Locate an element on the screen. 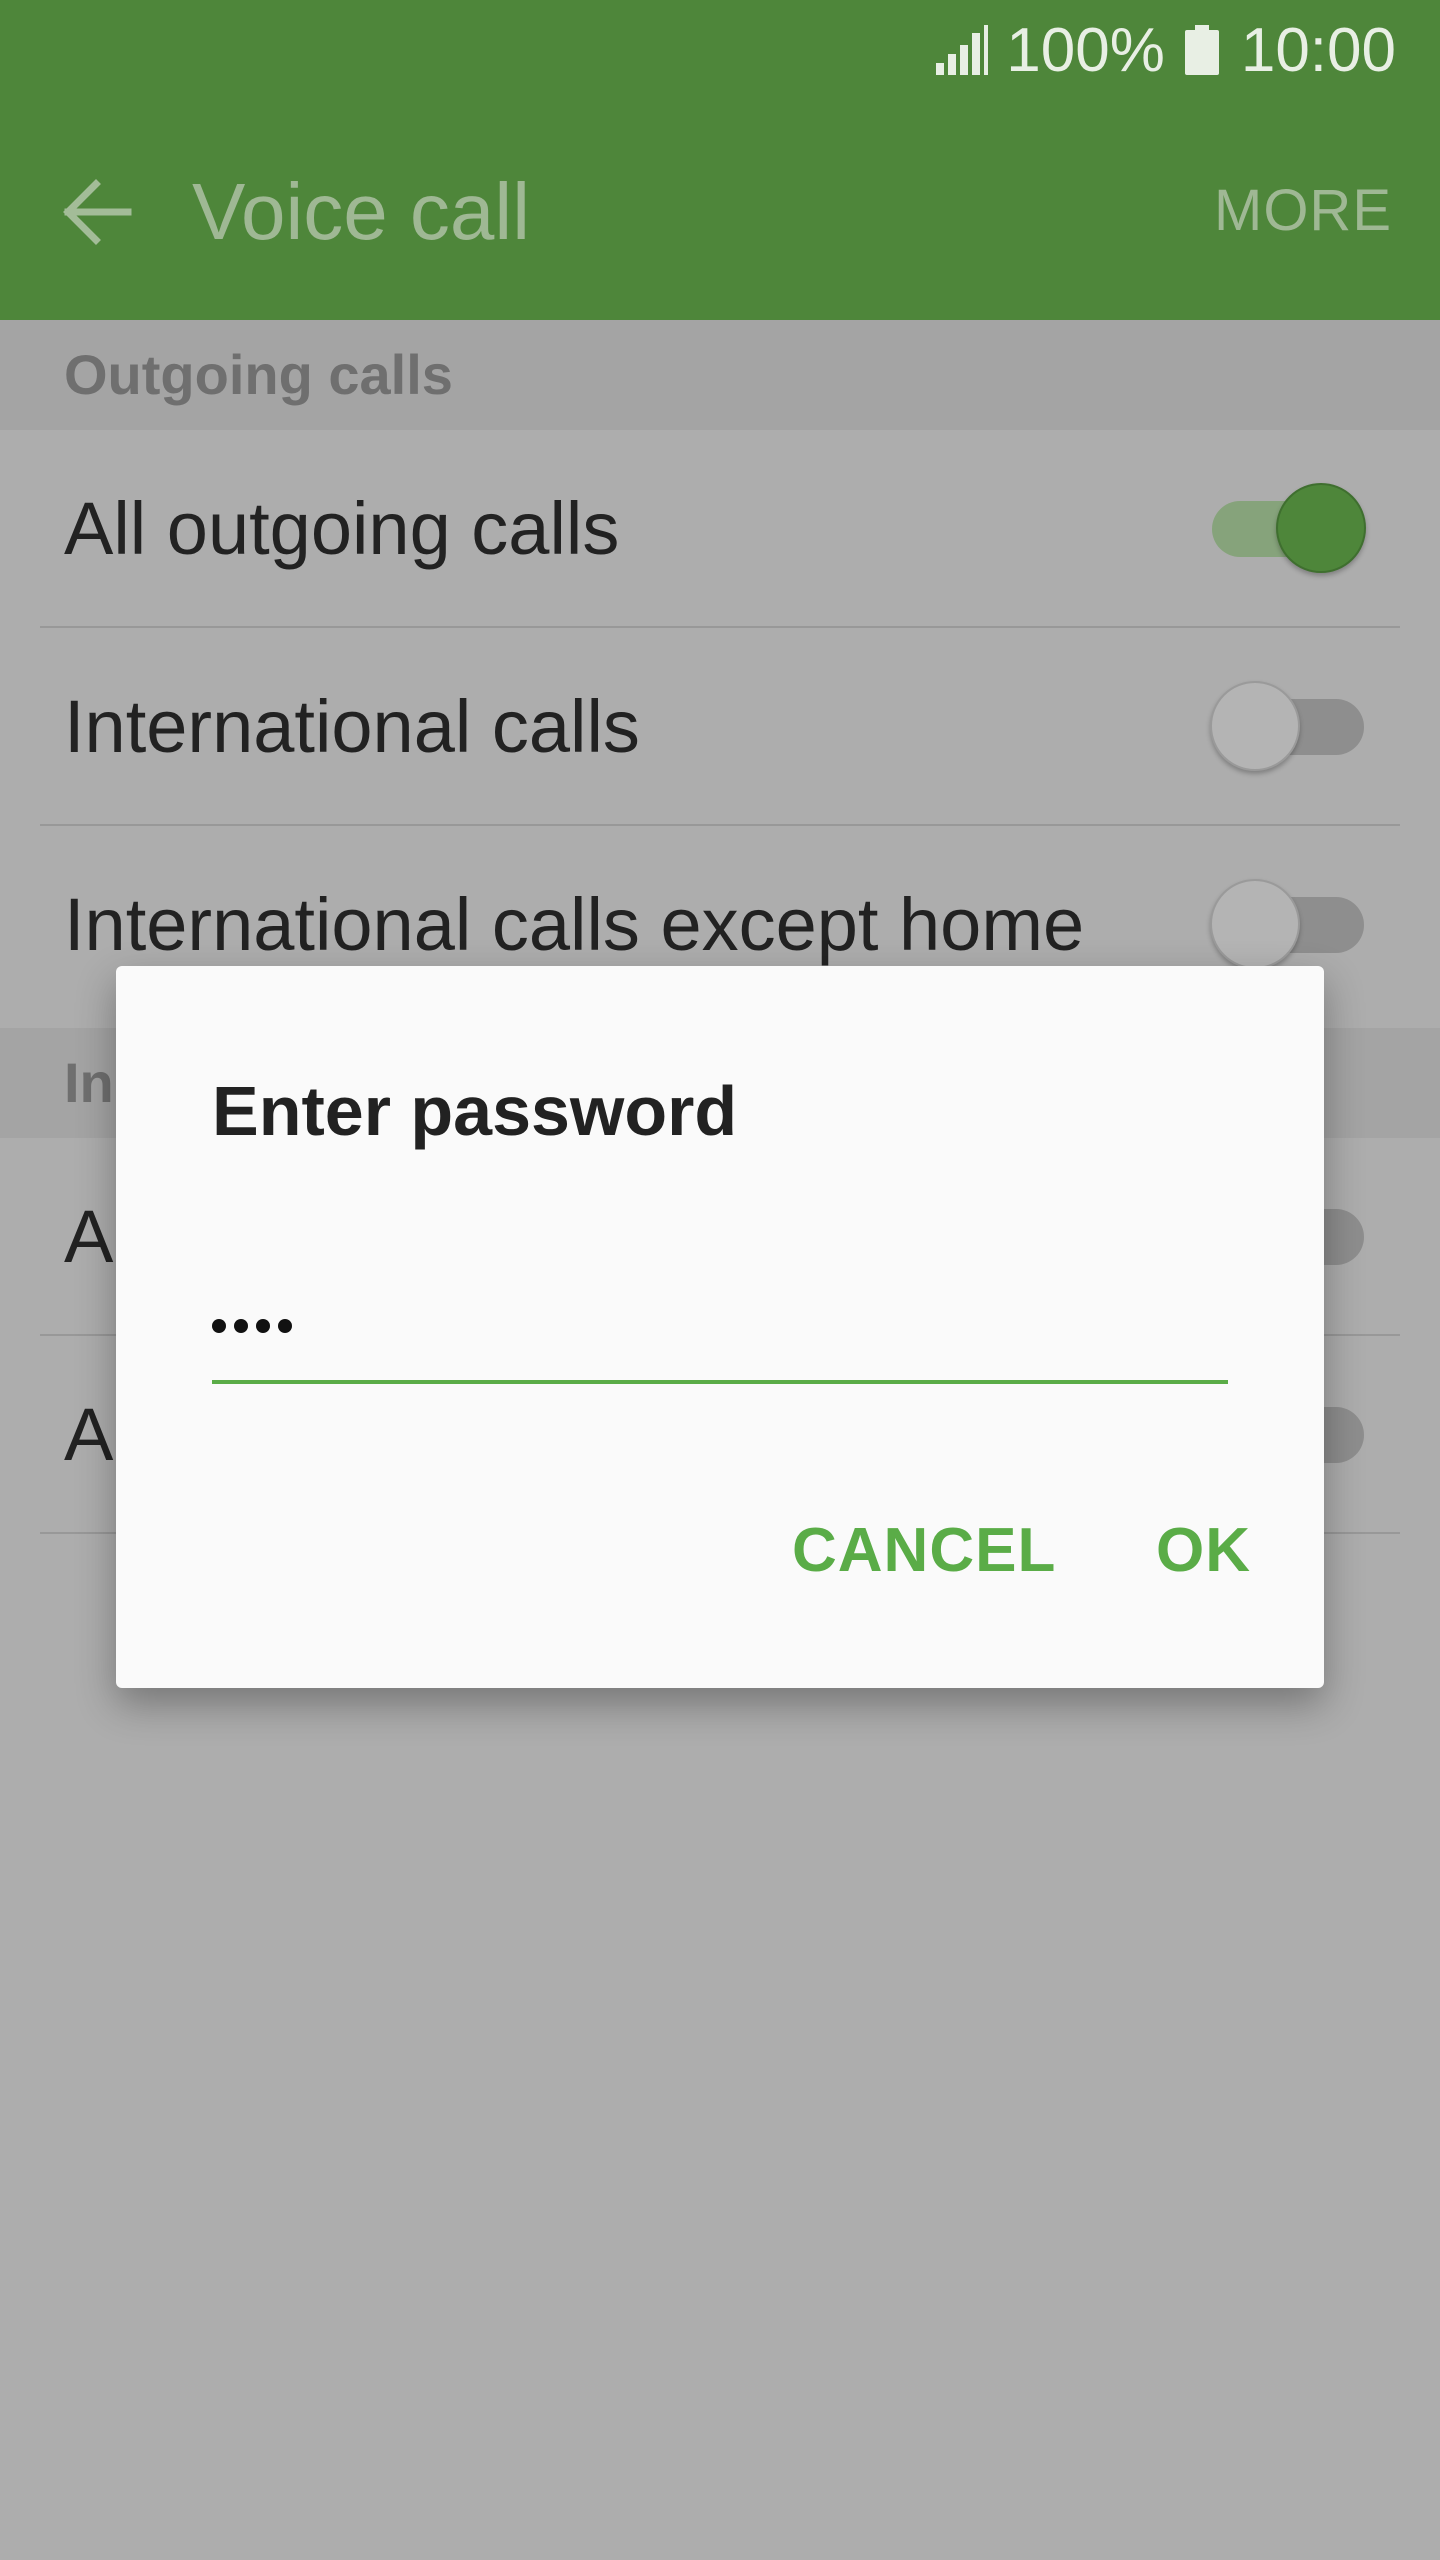 The width and height of the screenshot is (1440, 2560). ok-button: OK is located at coordinates (1203, 1551).